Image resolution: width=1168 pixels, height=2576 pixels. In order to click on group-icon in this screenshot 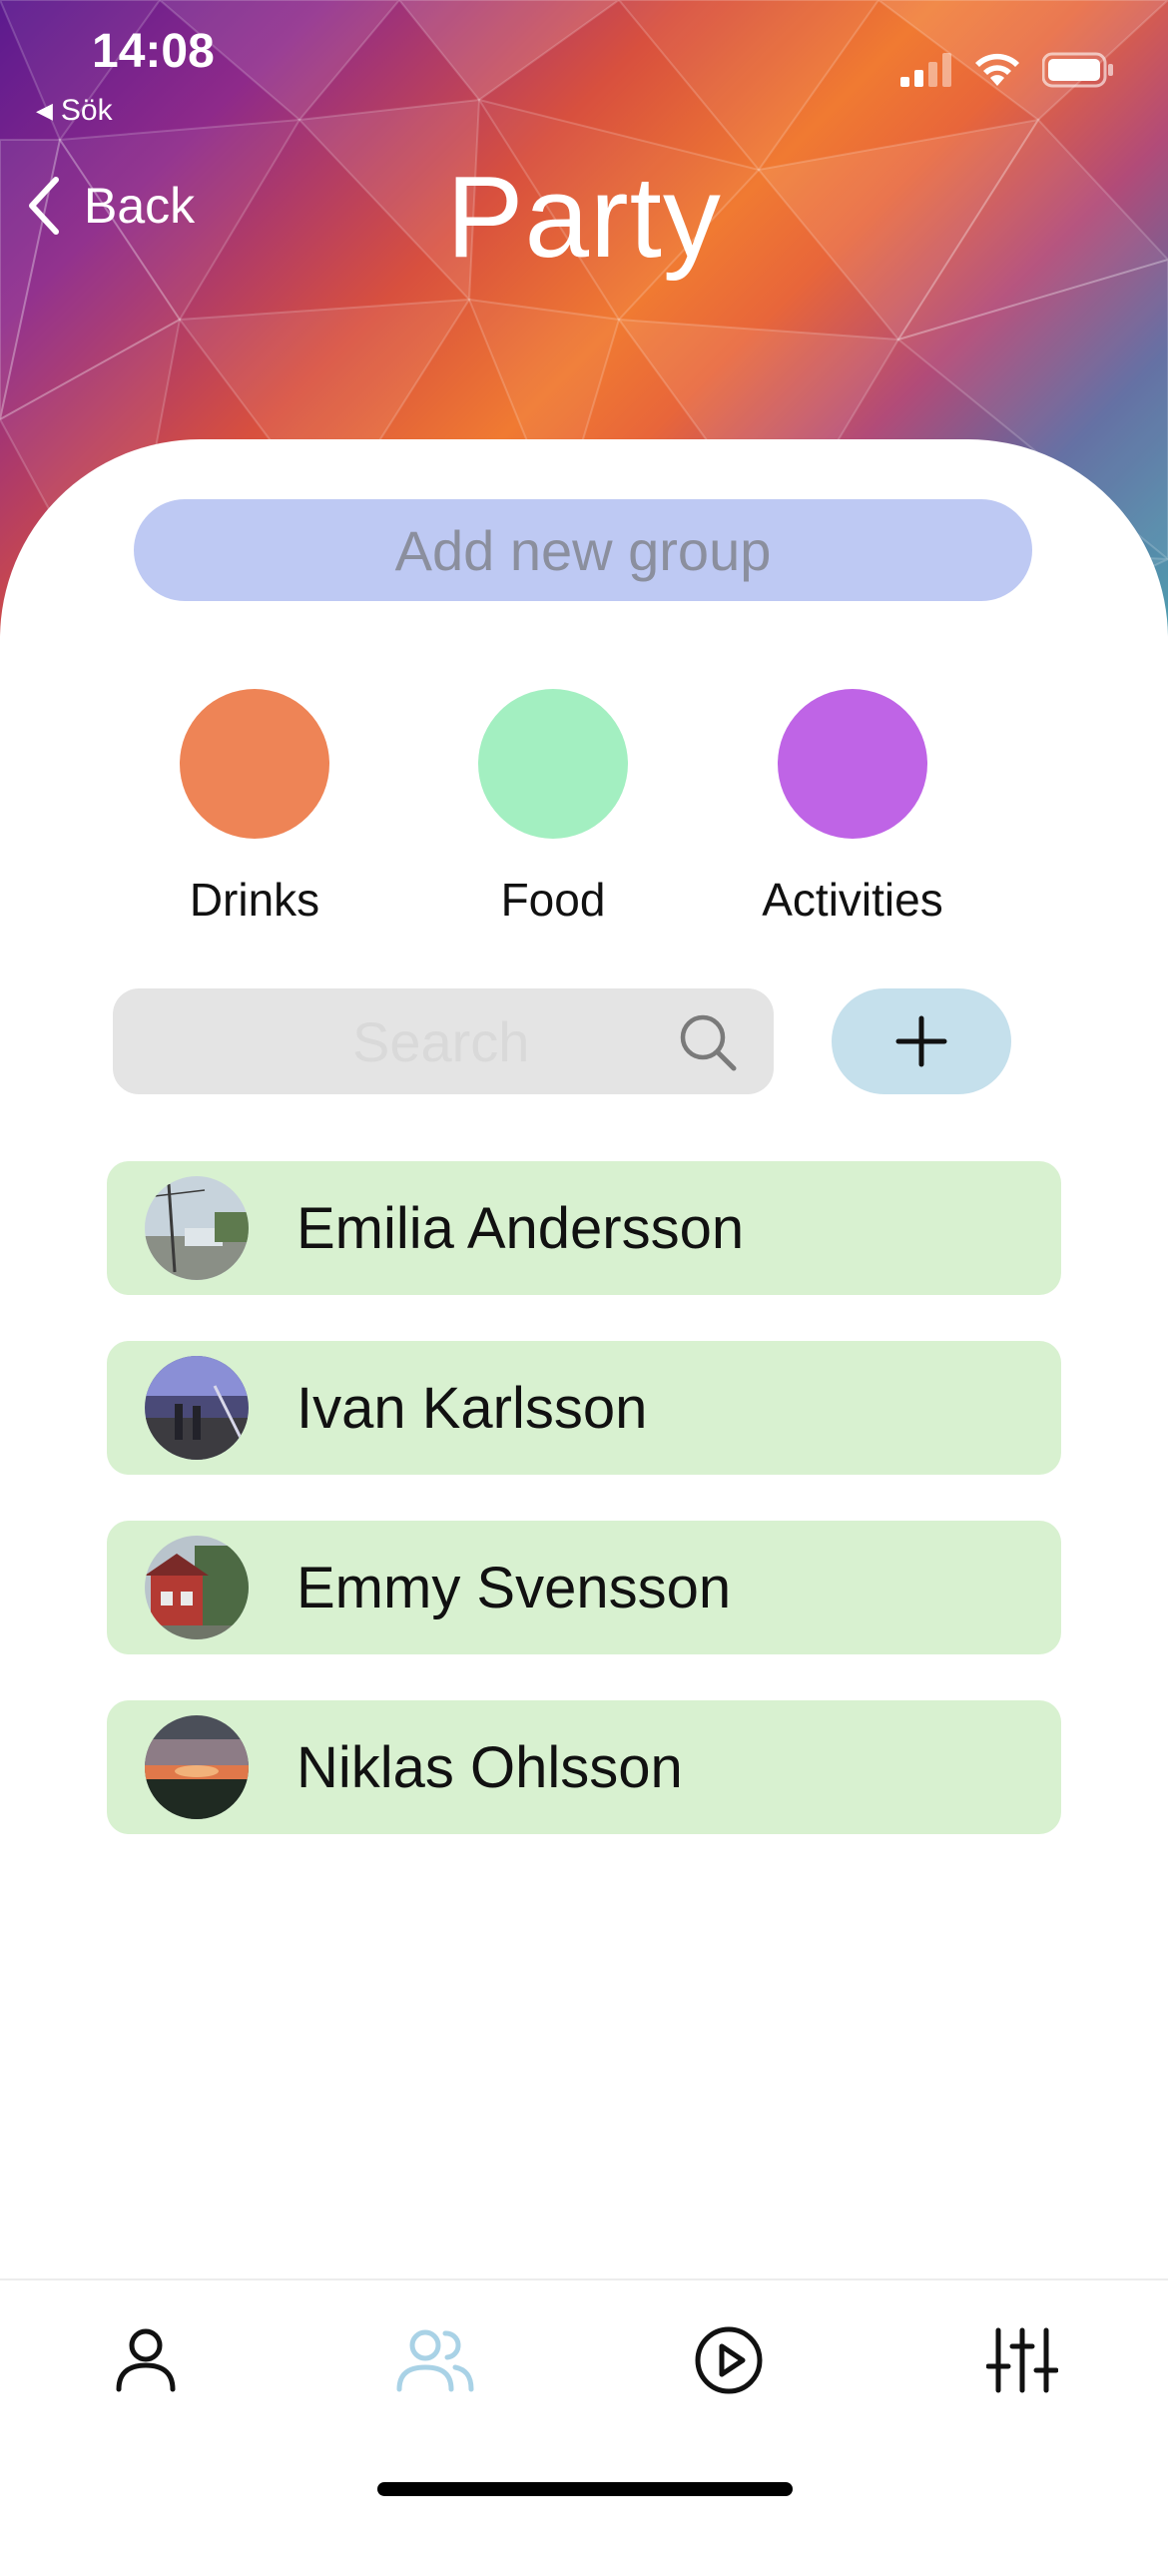, I will do `click(435, 2360)`.